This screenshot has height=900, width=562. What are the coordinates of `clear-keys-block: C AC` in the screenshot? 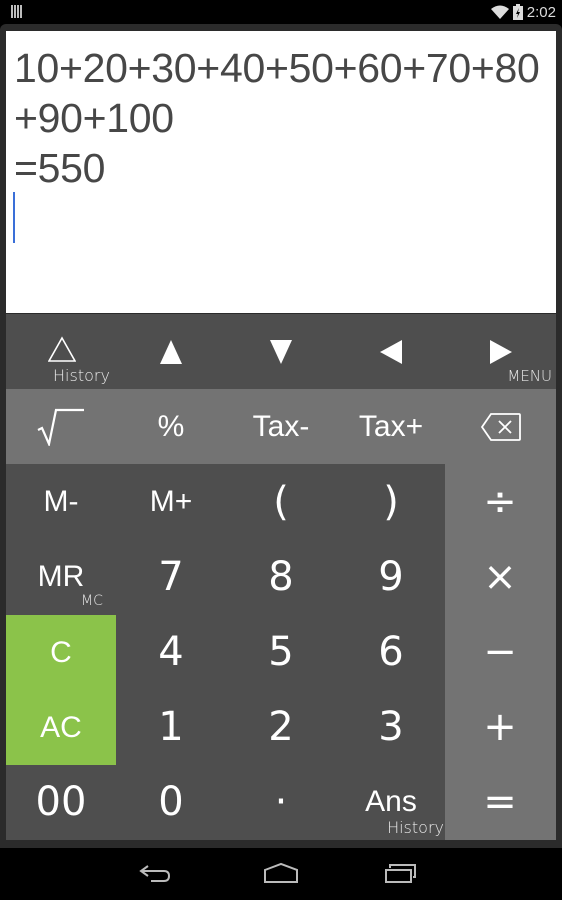 It's located at (61, 690).